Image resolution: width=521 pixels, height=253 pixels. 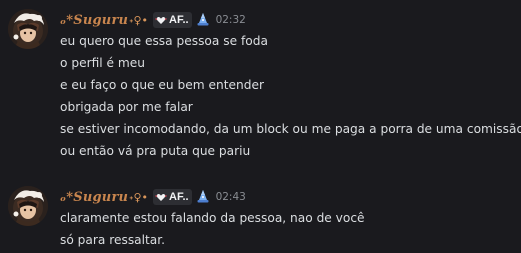 What do you see at coordinates (113, 240) in the screenshot?
I see `message-line: só para ressaltar.` at bounding box center [113, 240].